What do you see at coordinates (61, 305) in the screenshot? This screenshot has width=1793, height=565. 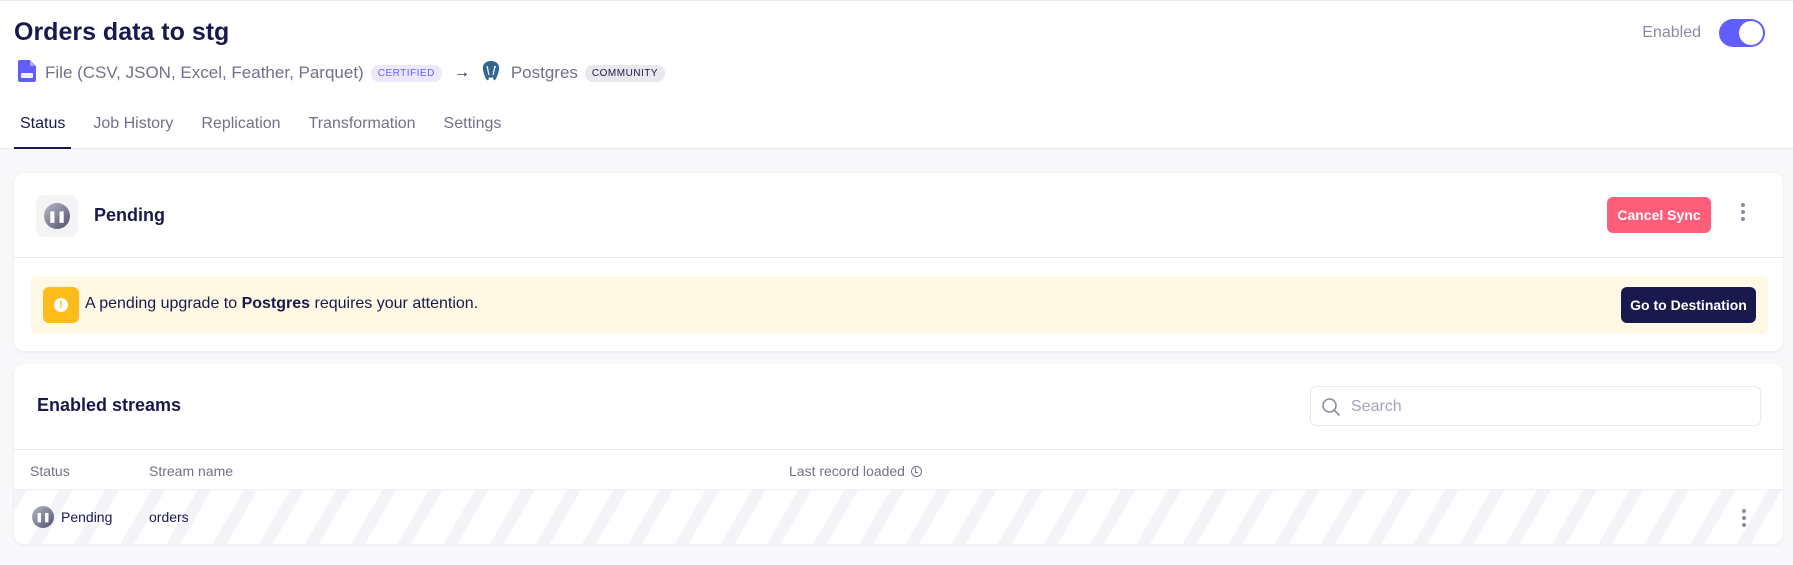 I see `warning-icon: !` at bounding box center [61, 305].